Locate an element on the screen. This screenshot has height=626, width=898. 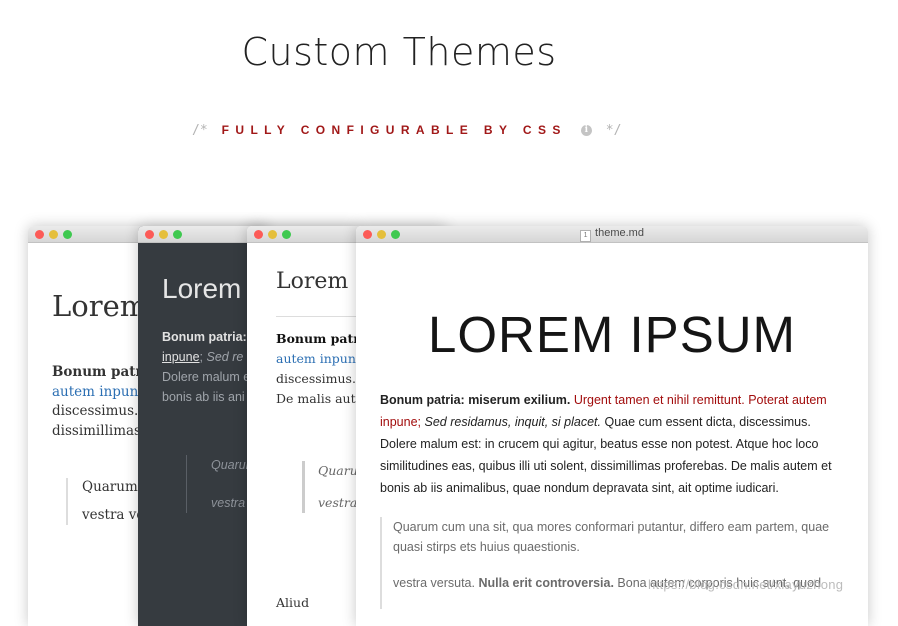
paragraph-italic: Sed residamus, inquit, si placet. is located at coordinates (512, 422).